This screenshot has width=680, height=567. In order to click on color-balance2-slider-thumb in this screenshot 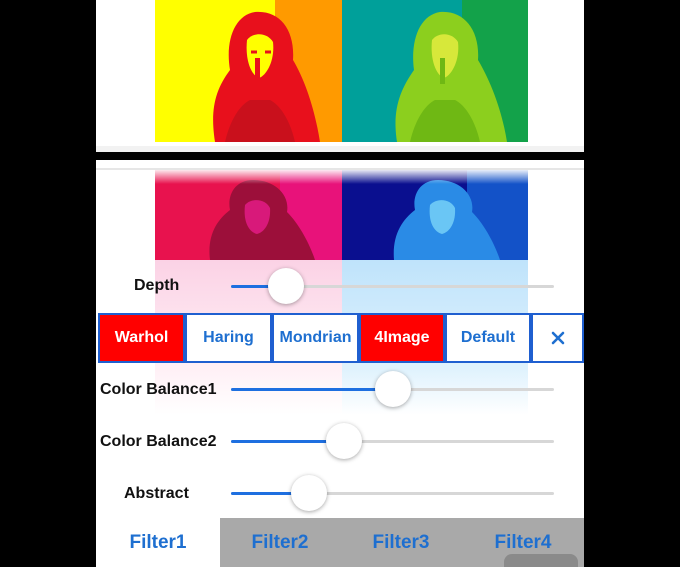, I will do `click(344, 441)`.